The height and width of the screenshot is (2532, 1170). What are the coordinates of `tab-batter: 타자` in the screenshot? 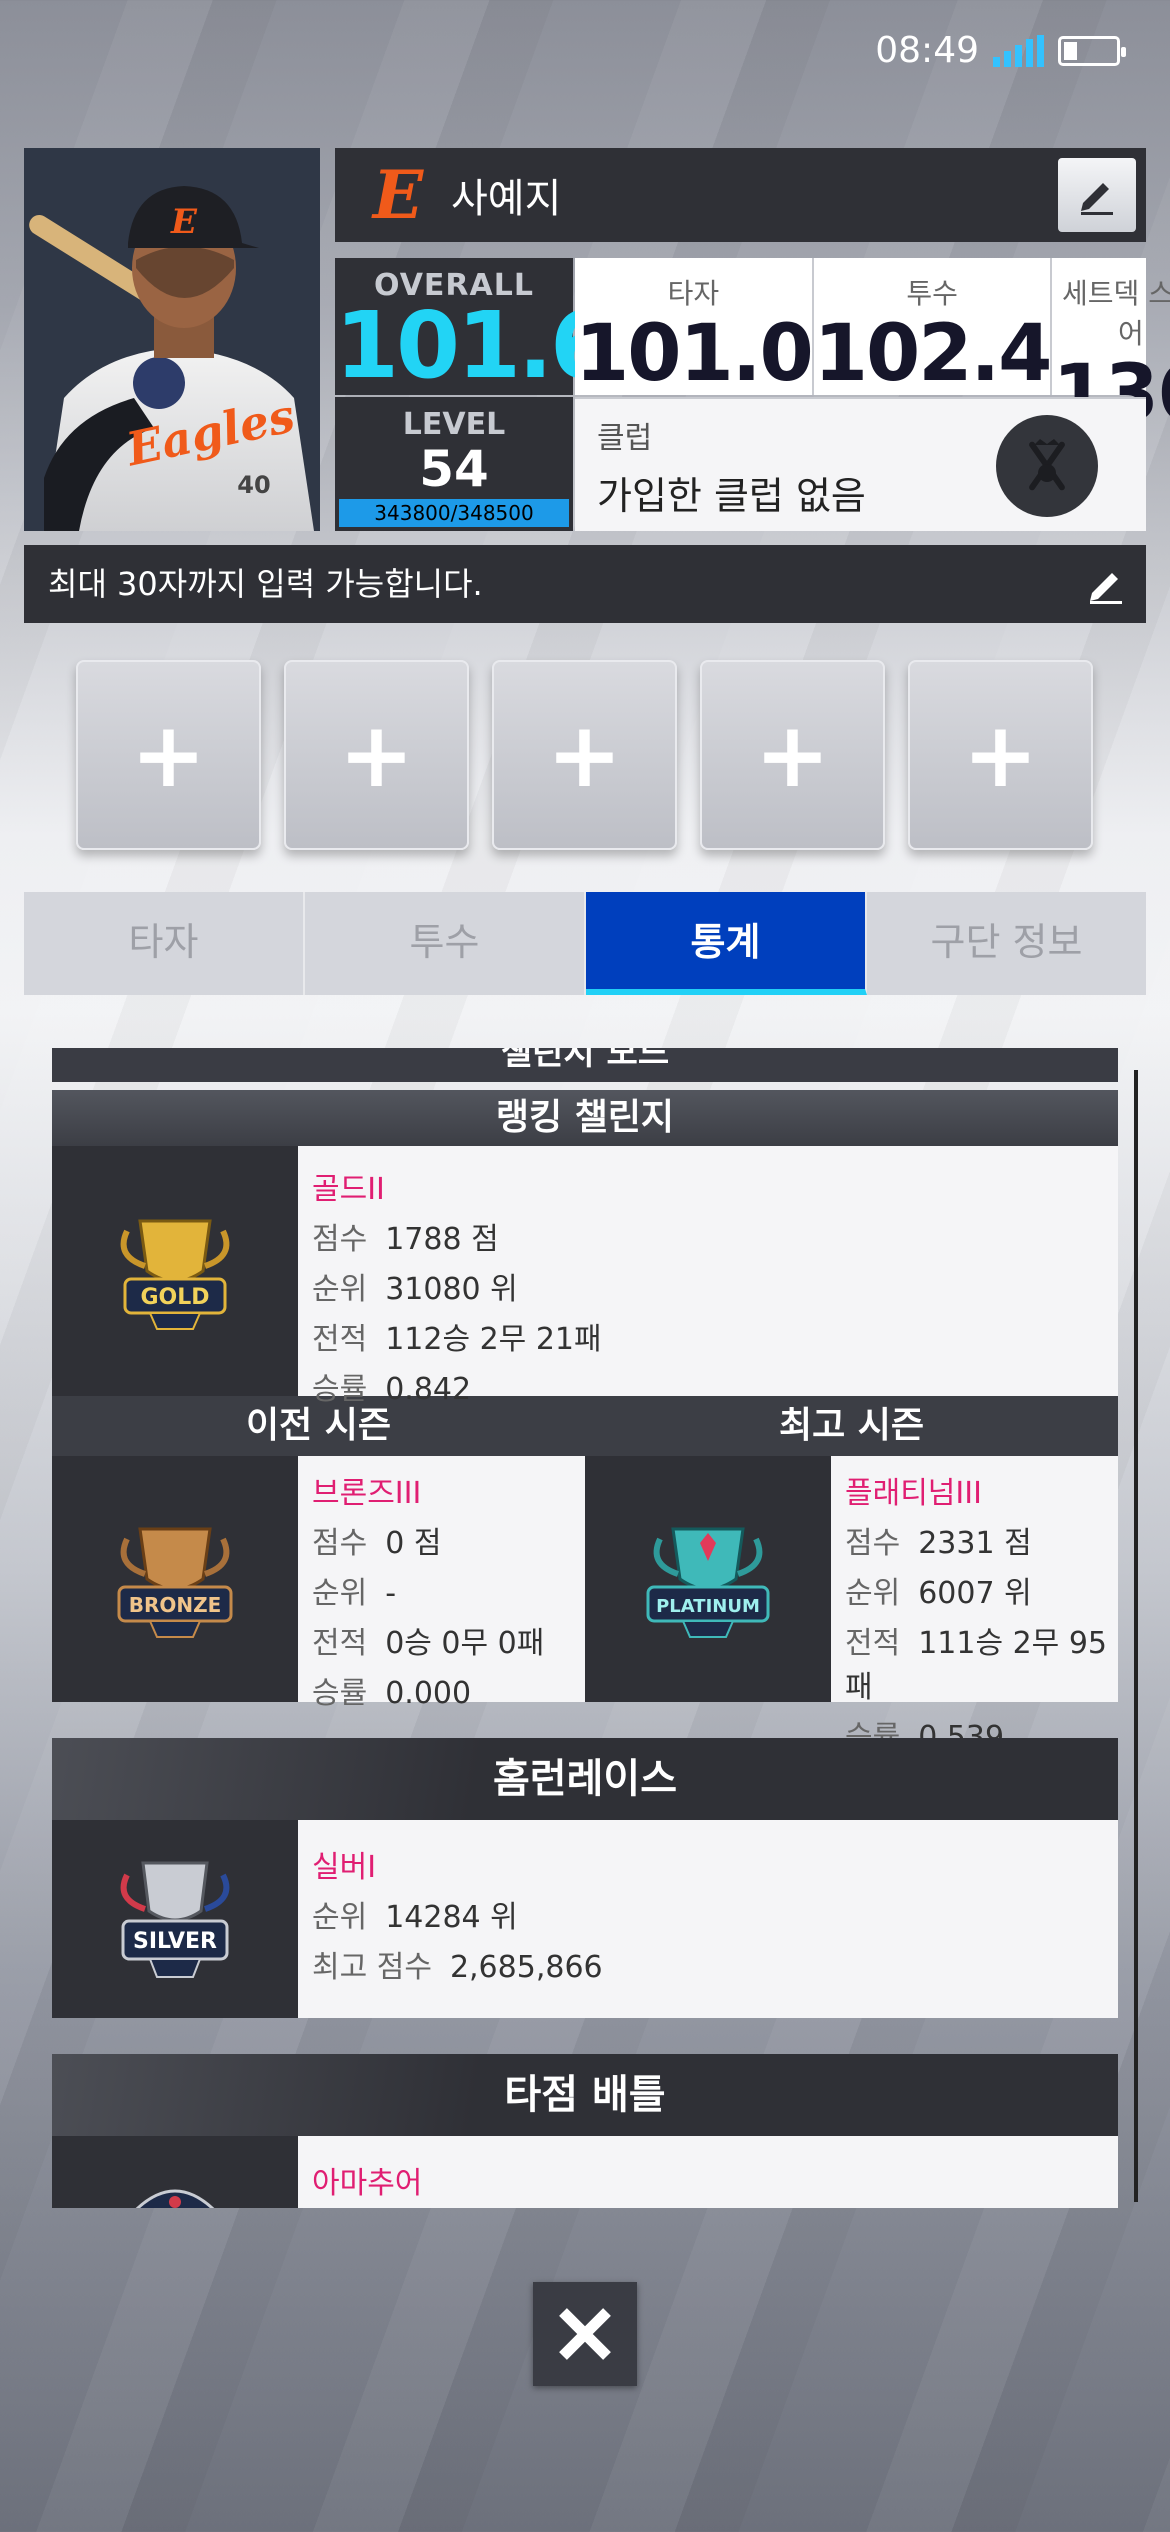 It's located at (164, 943).